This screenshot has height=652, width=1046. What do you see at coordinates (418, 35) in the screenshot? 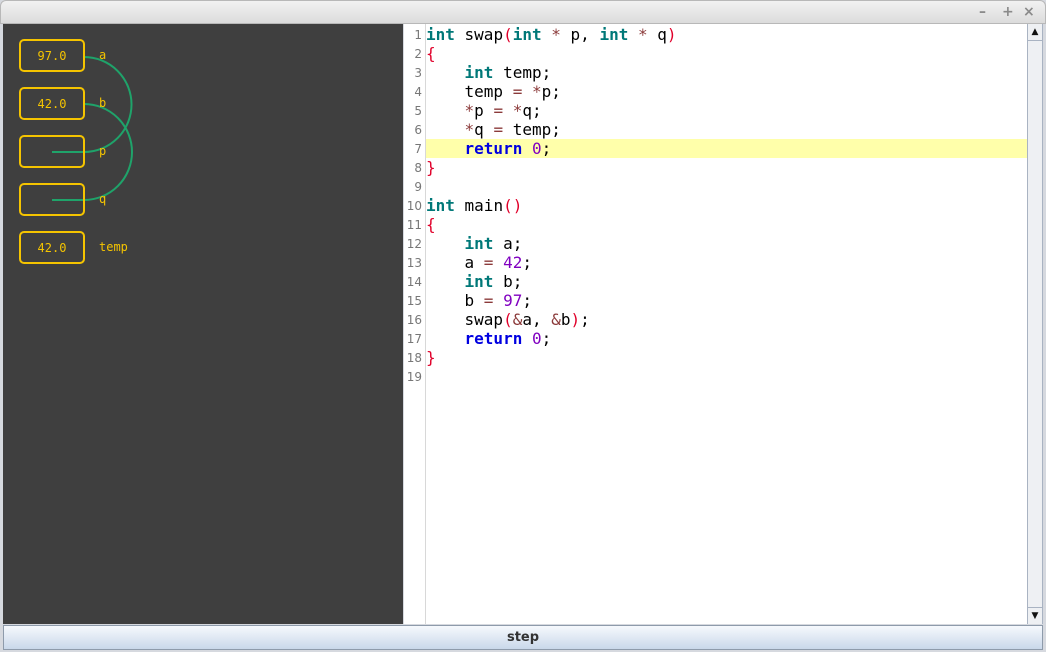
I see `line-number: 1` at bounding box center [418, 35].